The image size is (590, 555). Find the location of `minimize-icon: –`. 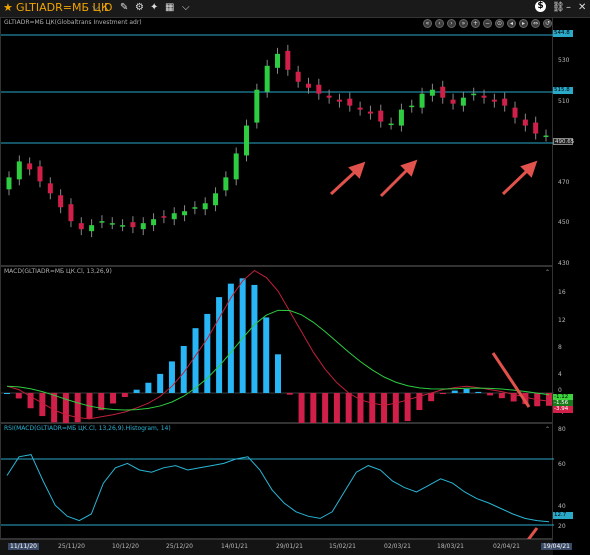

minimize-icon: – is located at coordinates (568, 7).